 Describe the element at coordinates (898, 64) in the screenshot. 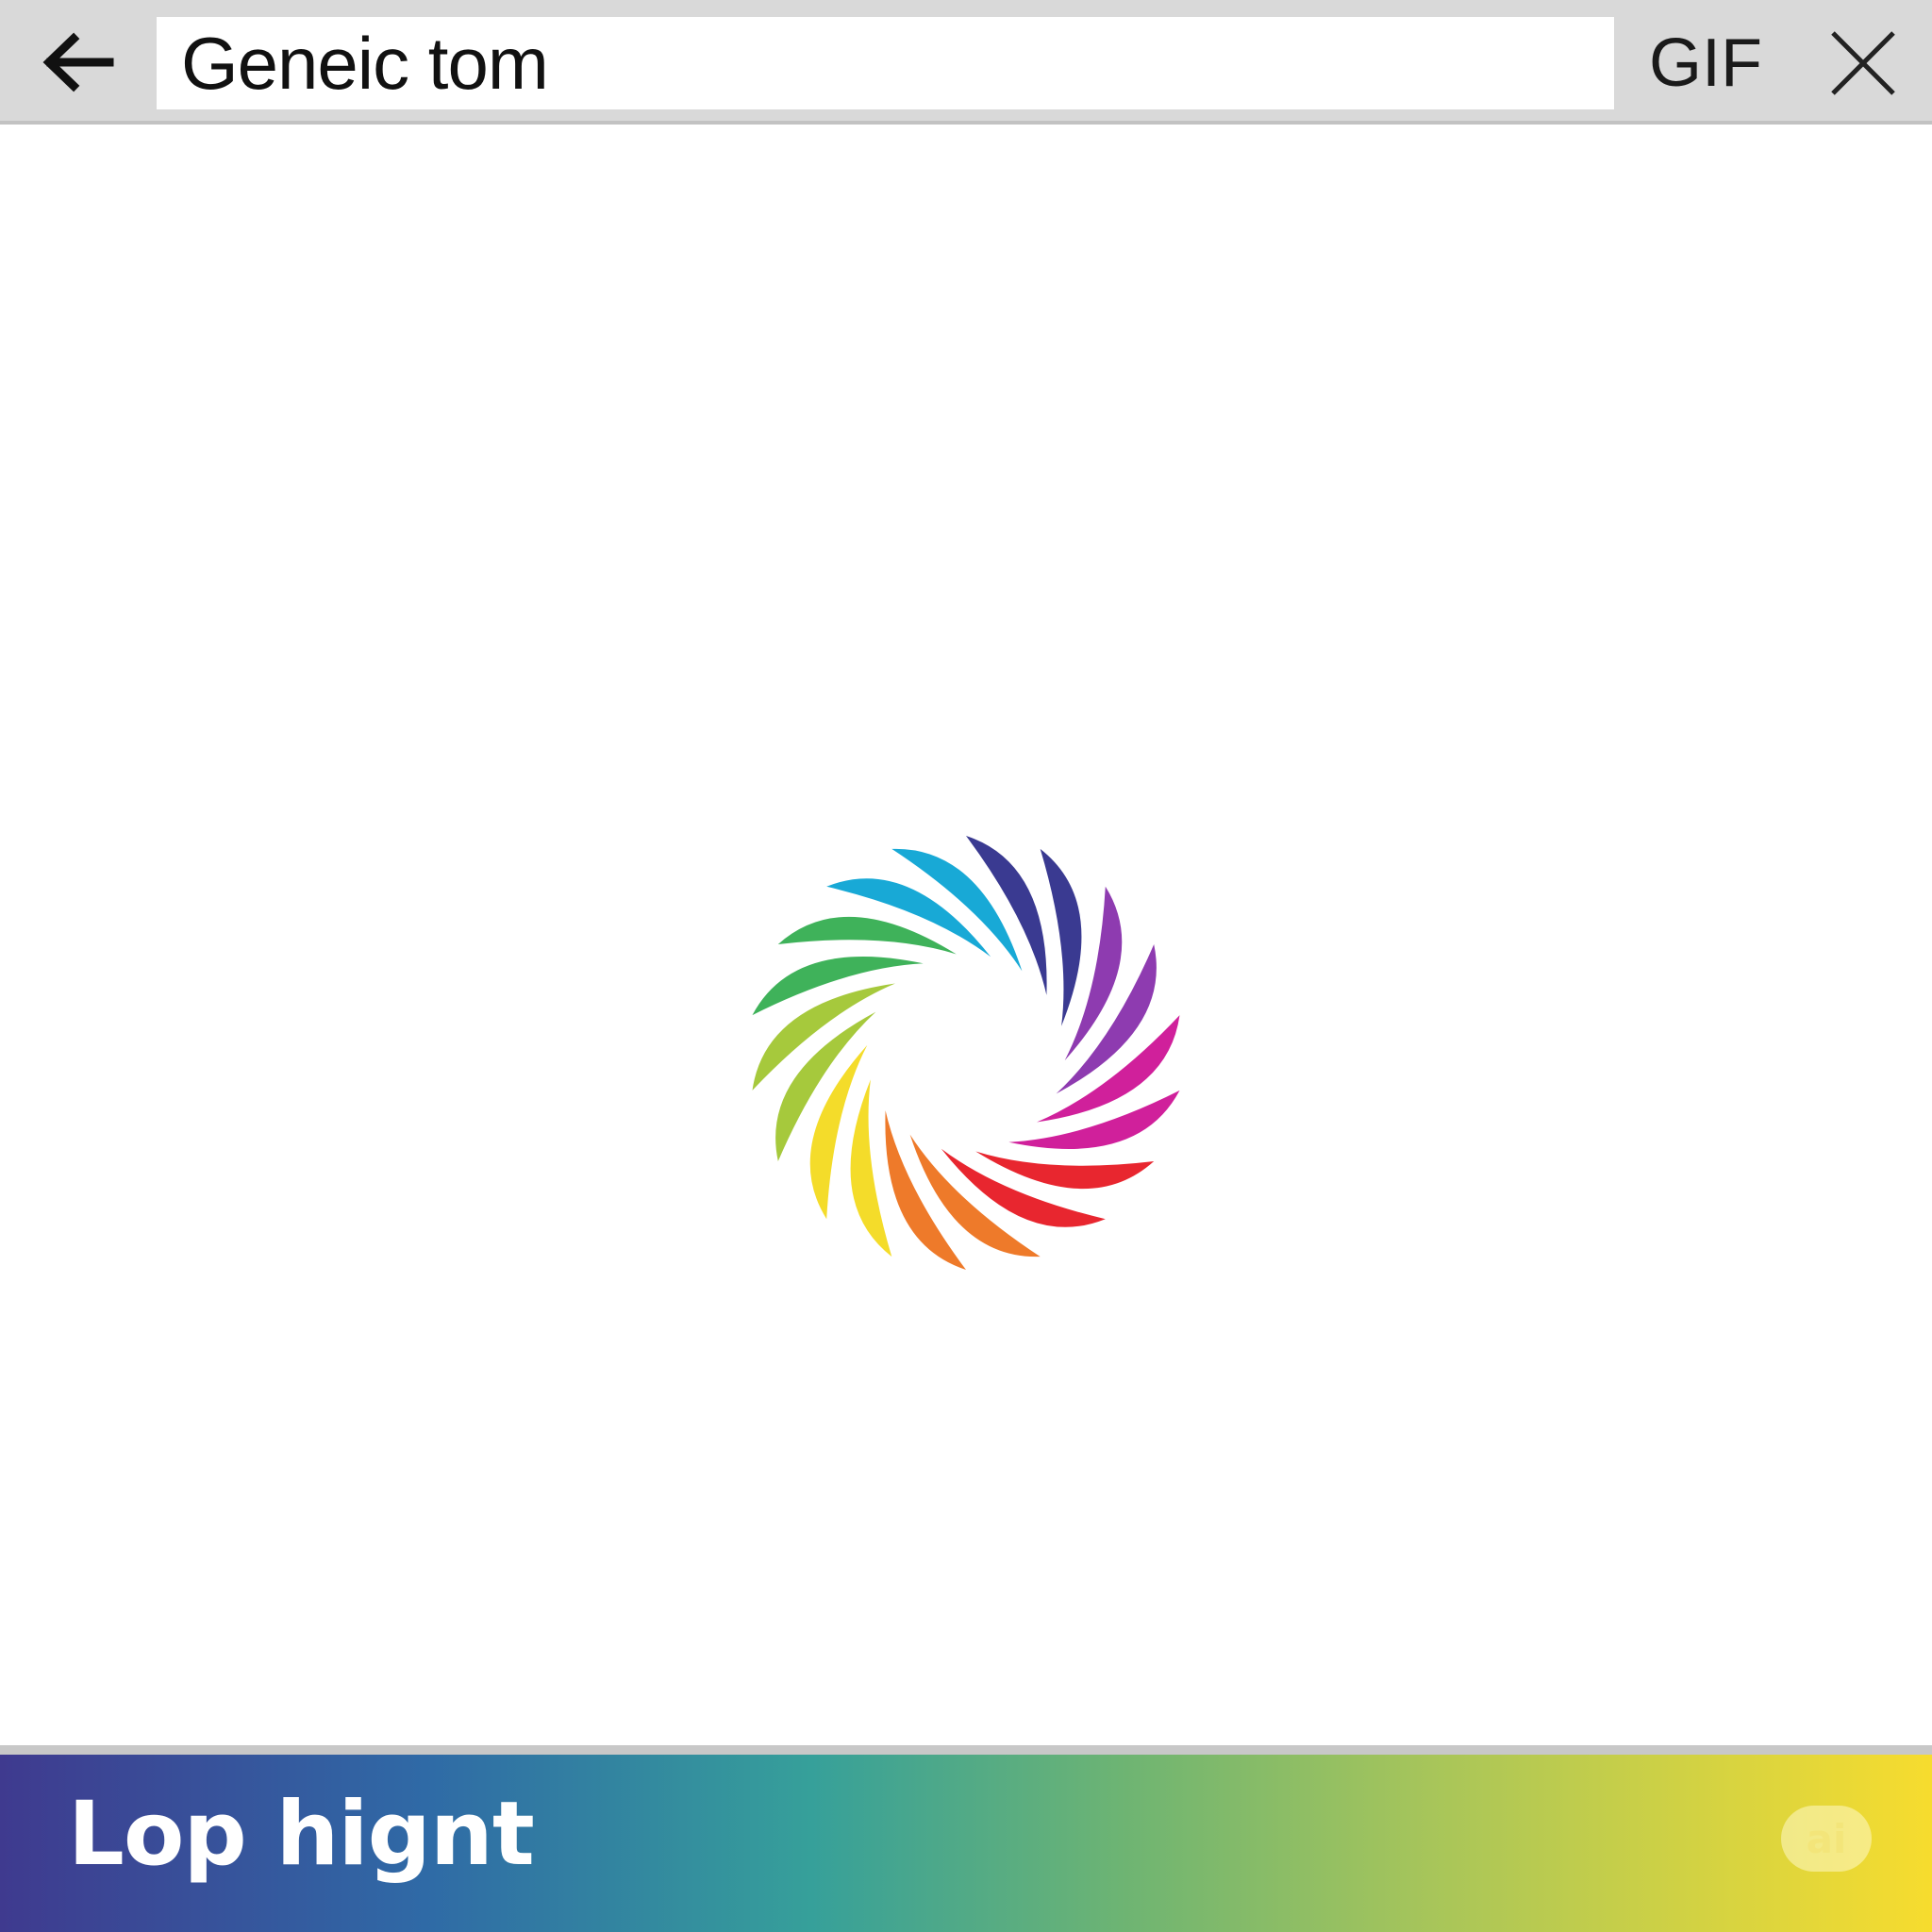

I see `search-input` at that location.